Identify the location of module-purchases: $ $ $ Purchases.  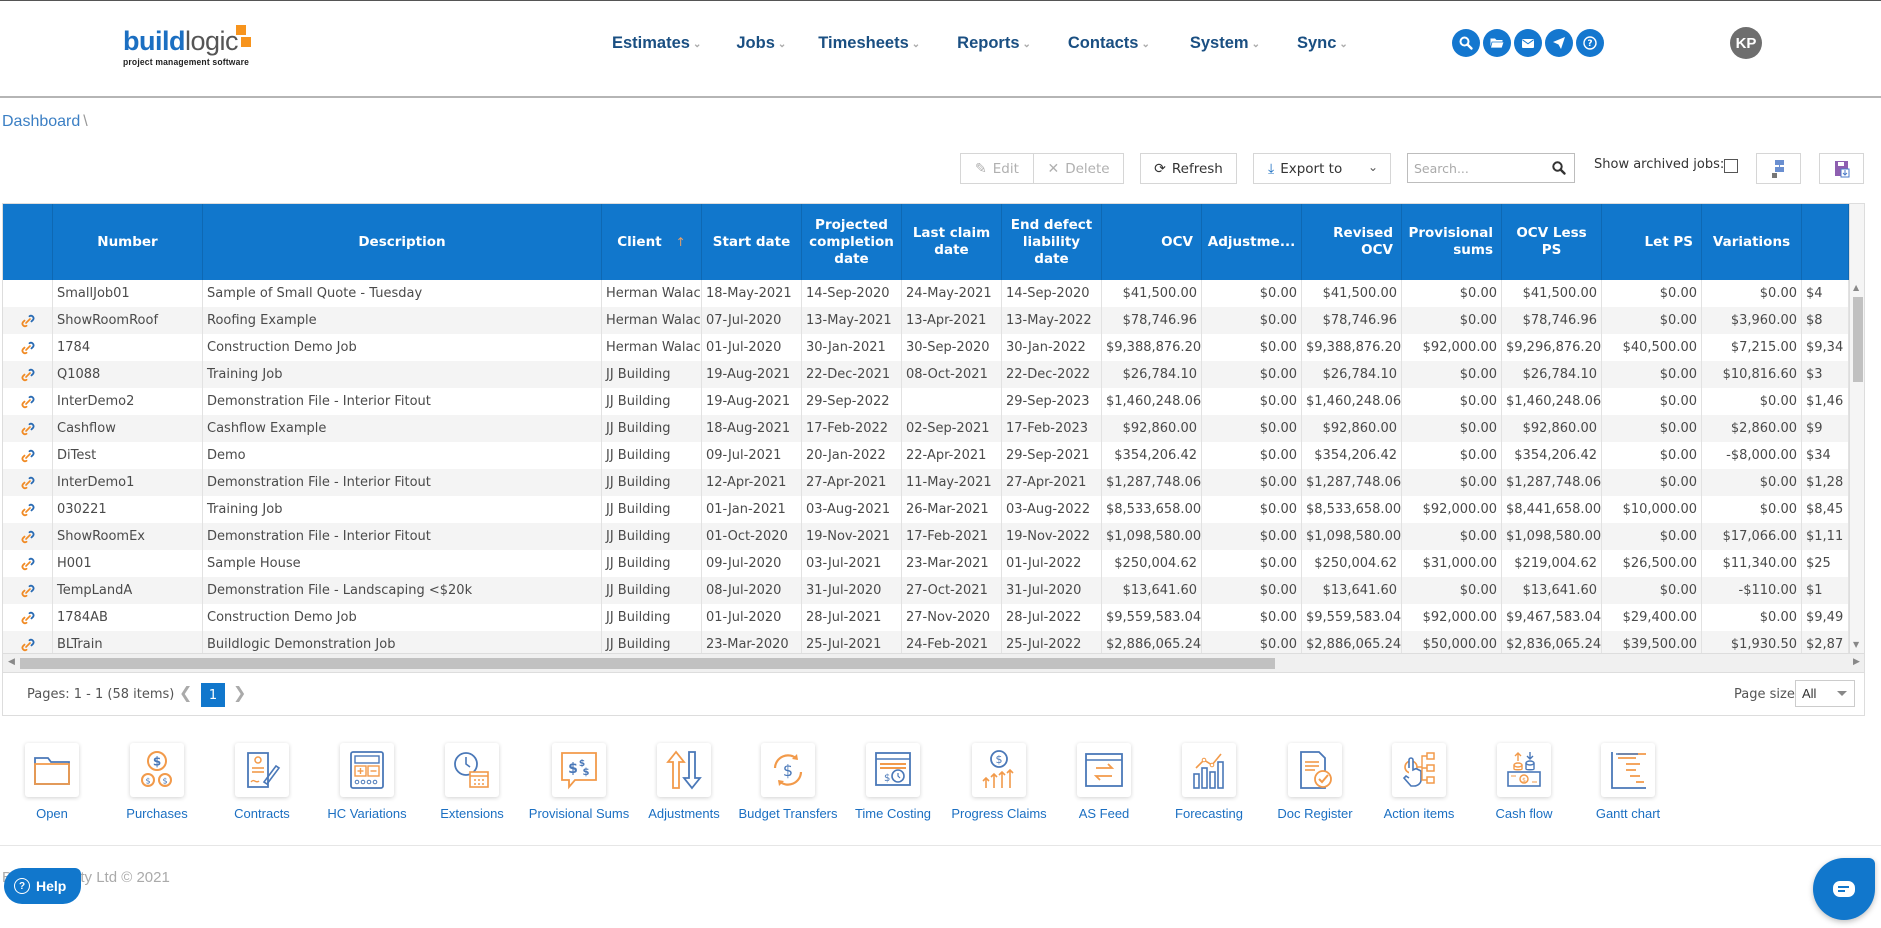
(157, 780).